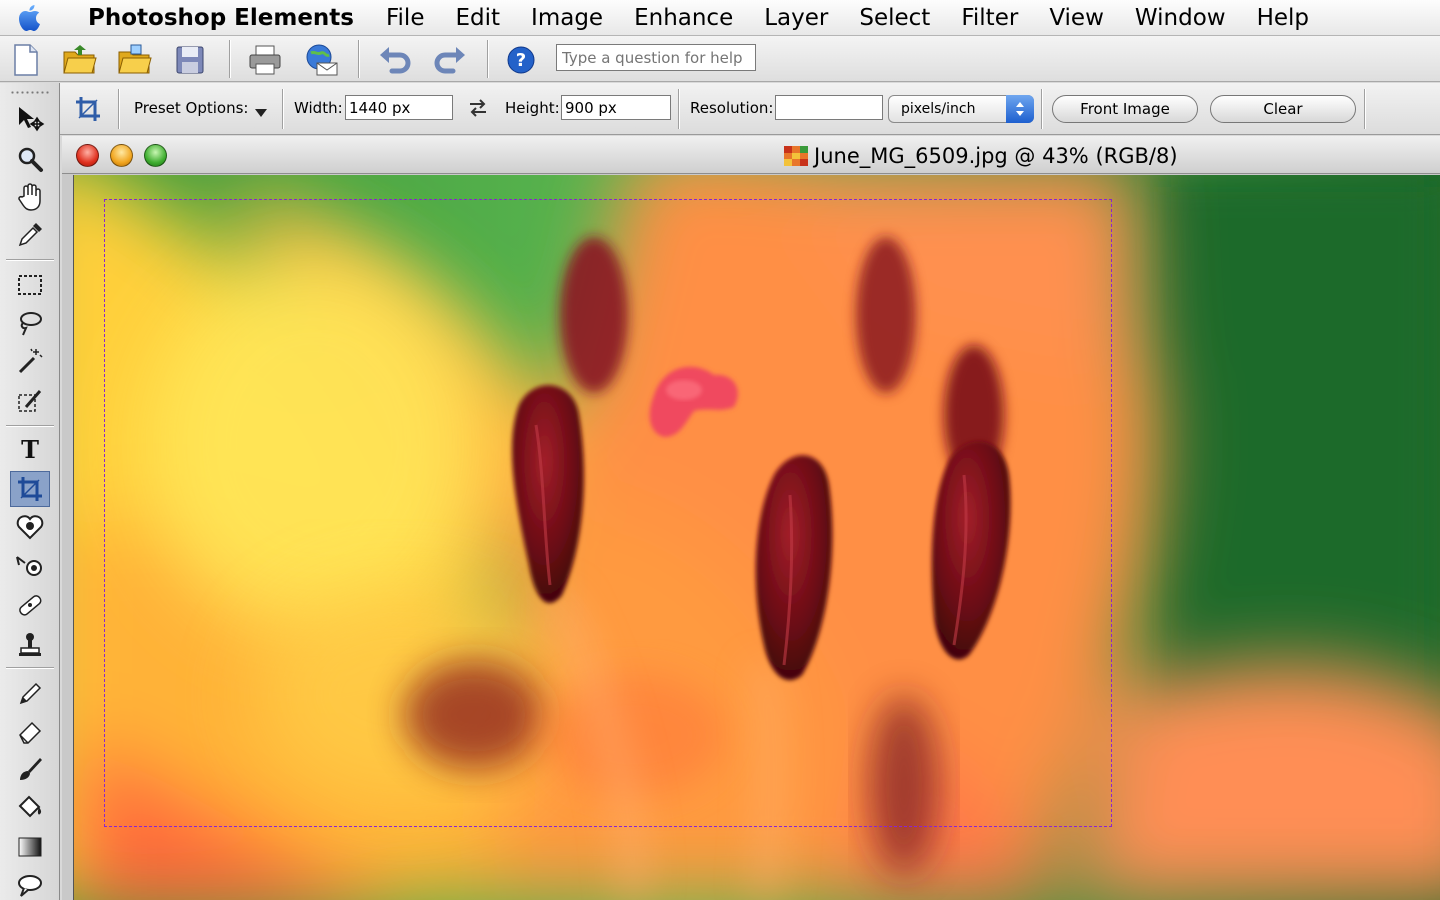 Image resolution: width=1440 pixels, height=900 pixels. I want to click on cookie-cutter-tool-icon, so click(30, 565).